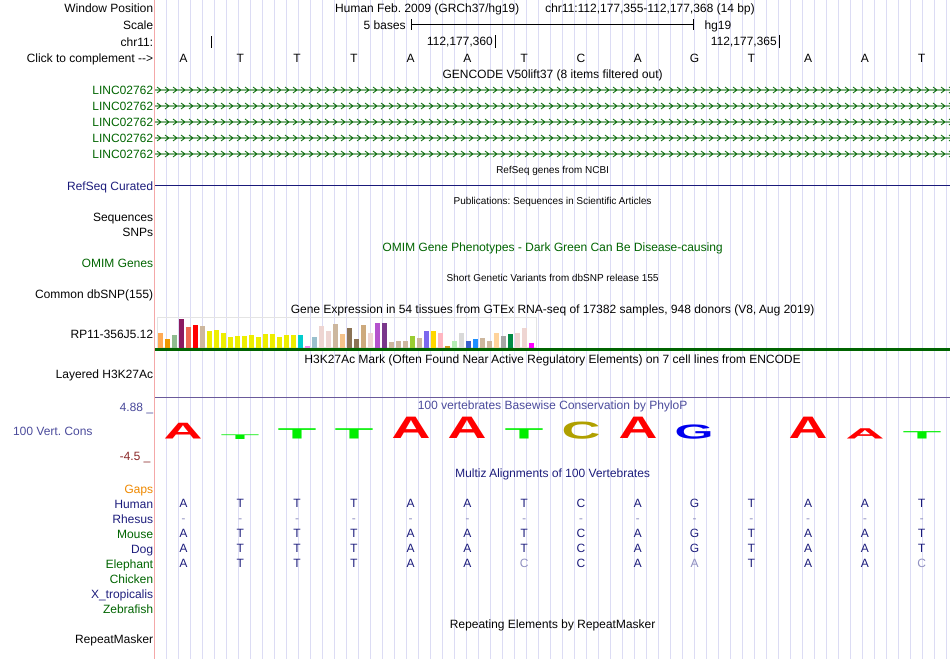  Describe the element at coordinates (461, 41) in the screenshot. I see `ruler-label: 112,177,360` at that location.